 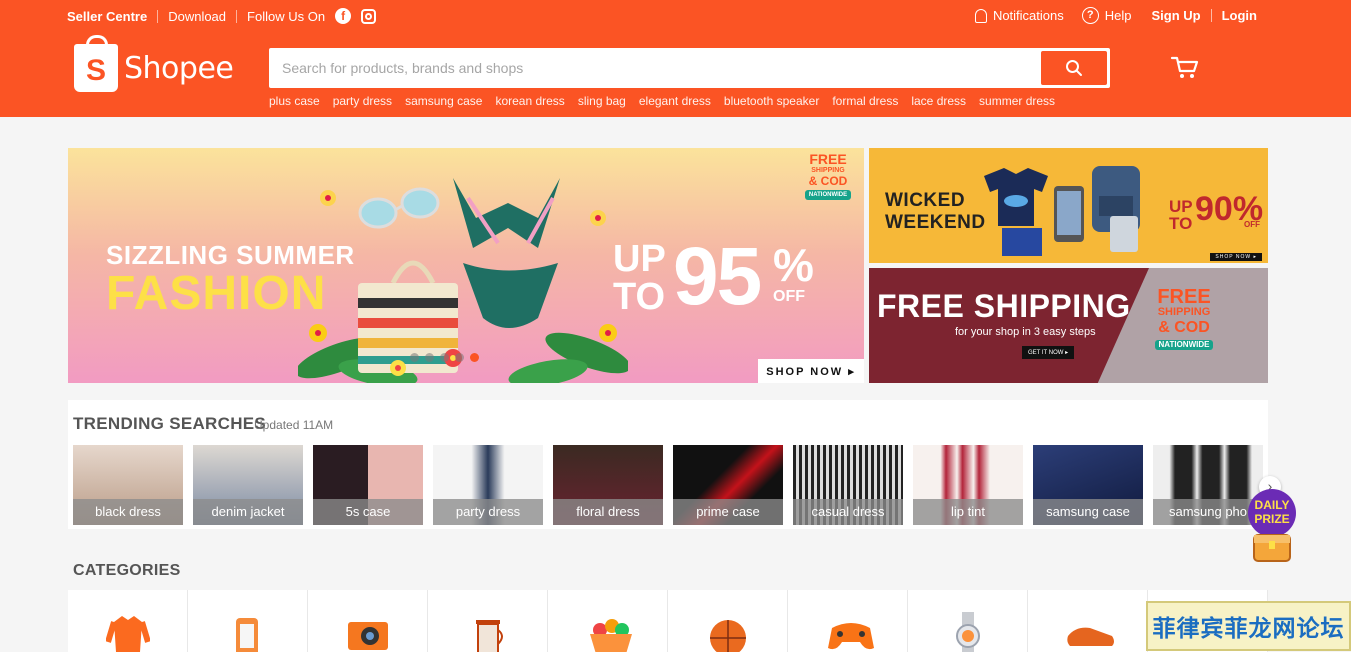 What do you see at coordinates (248, 512) in the screenshot?
I see `tile-label: denim jacket` at bounding box center [248, 512].